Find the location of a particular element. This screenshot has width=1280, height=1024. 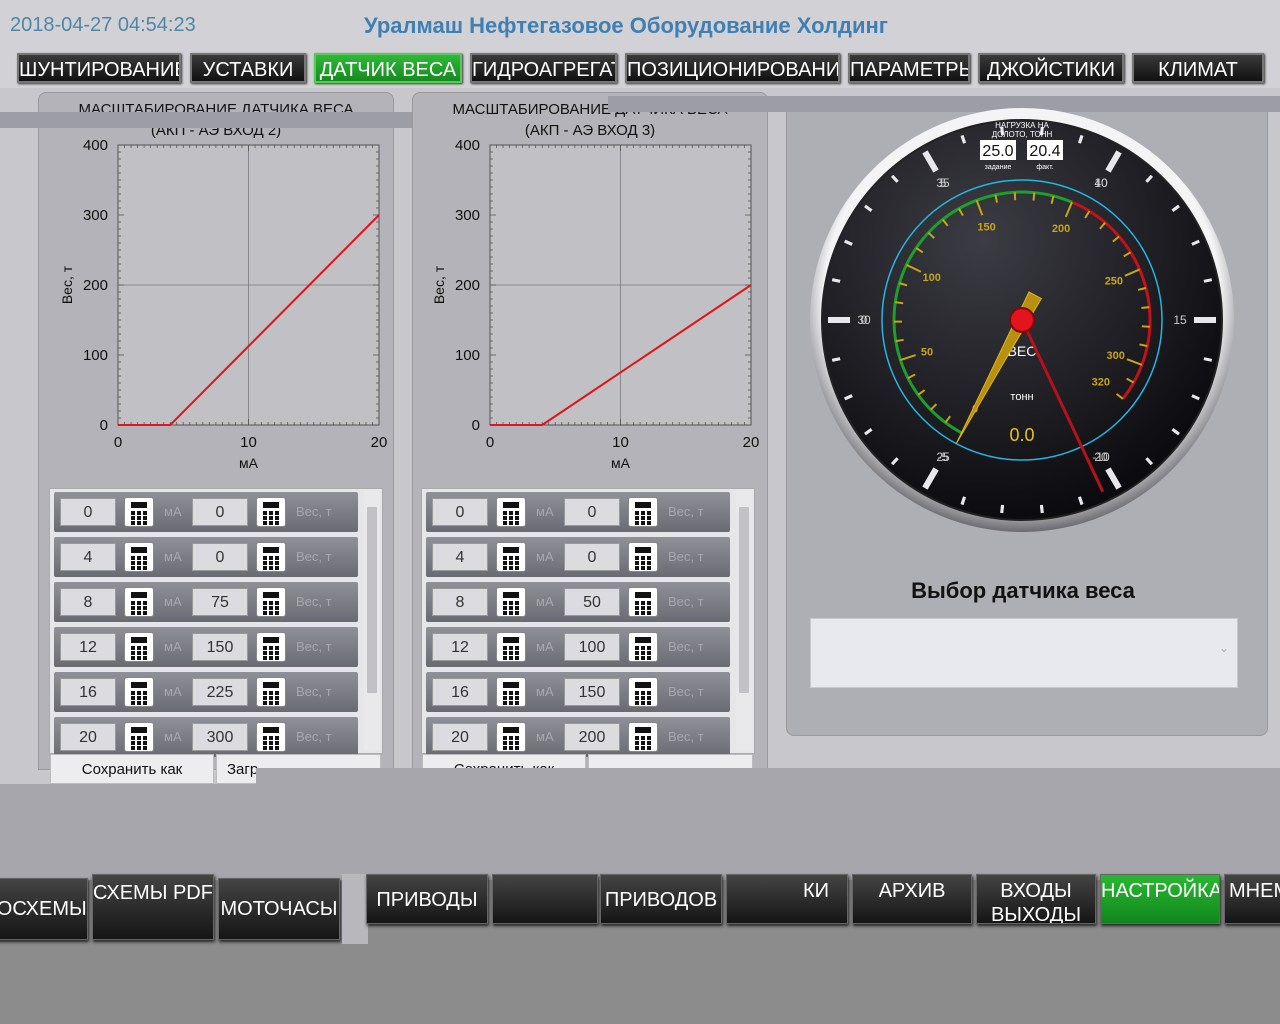

tab-setpoints: УСТАВКИ is located at coordinates (248, 68).